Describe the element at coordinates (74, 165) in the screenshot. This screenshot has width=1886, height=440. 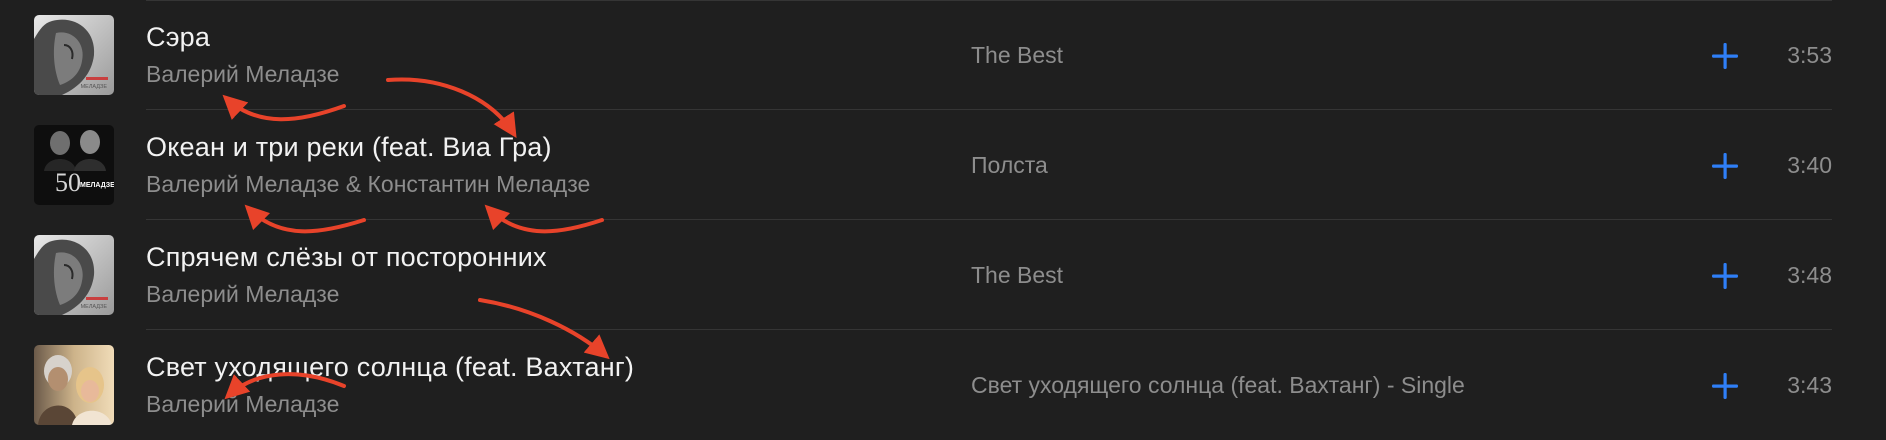
I see `album-cover-polsta: 50 МЕЛАДЗЕ` at that location.